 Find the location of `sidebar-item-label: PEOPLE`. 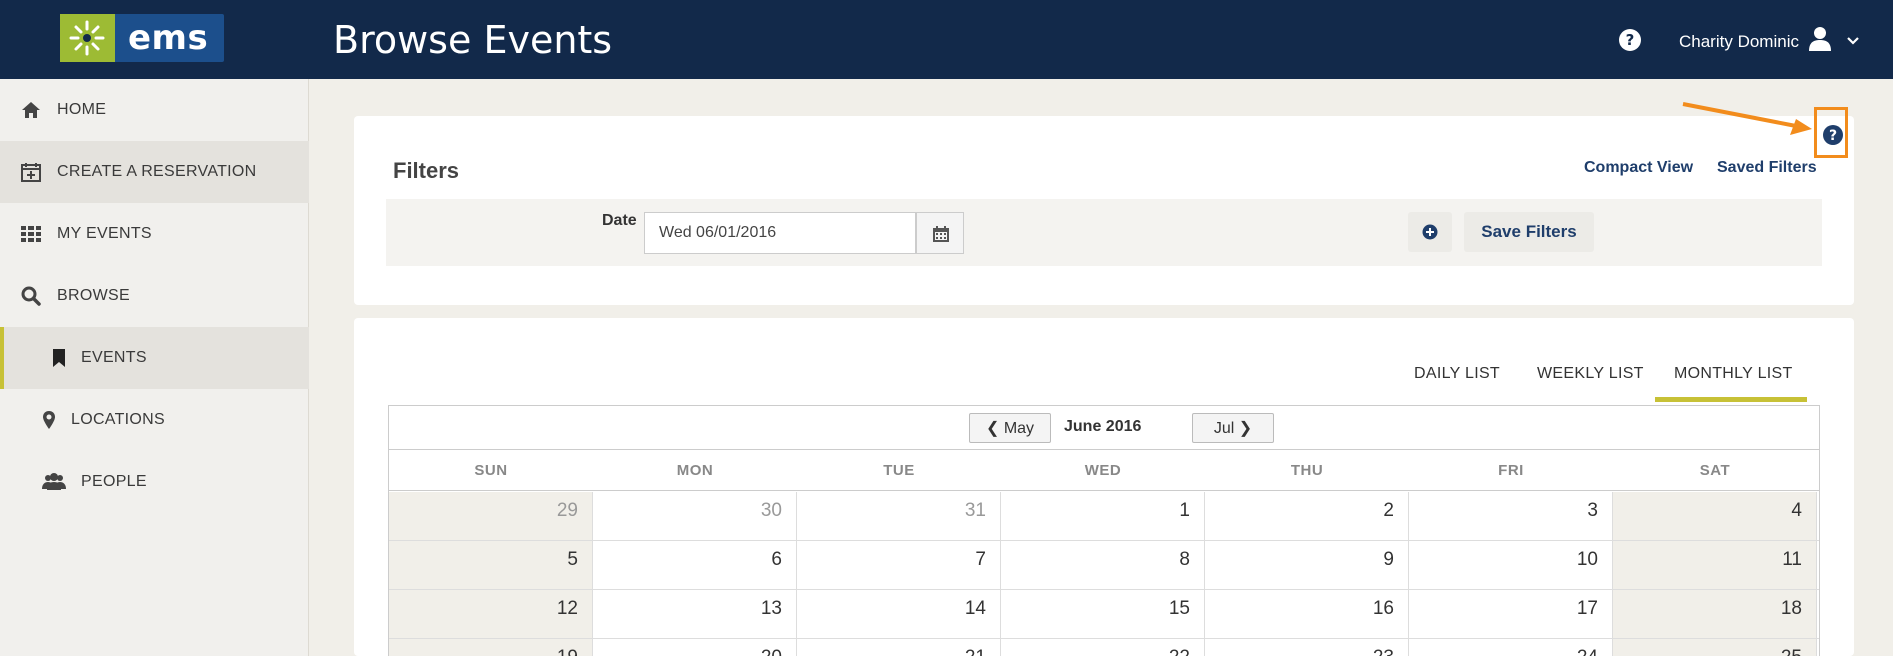

sidebar-item-label: PEOPLE is located at coordinates (114, 481).